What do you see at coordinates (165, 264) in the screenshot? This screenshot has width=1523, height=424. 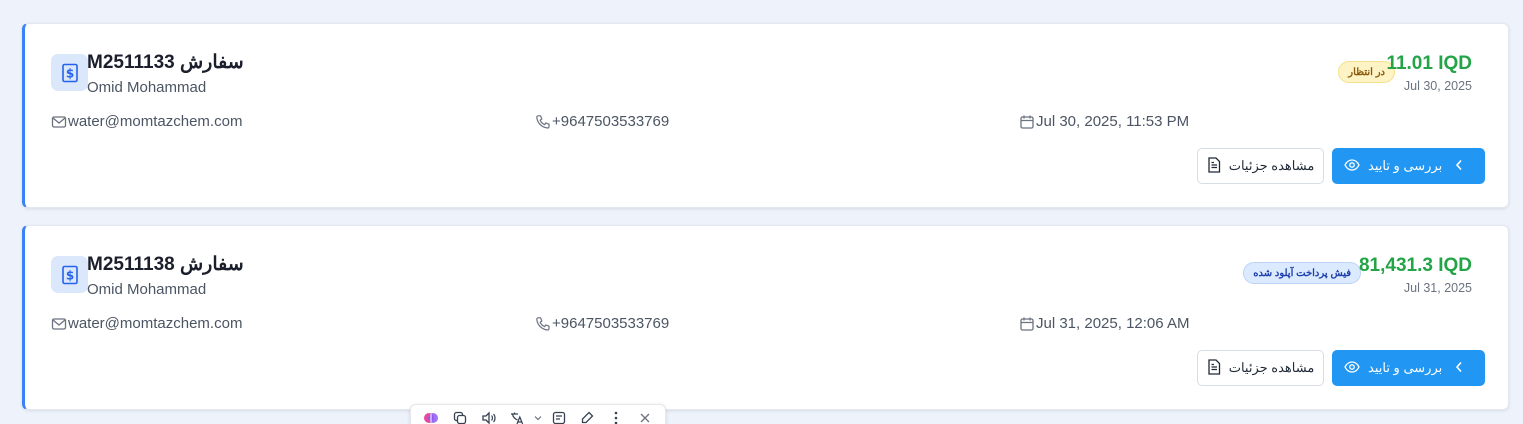 I see `order-title: M2511138 سفارش` at bounding box center [165, 264].